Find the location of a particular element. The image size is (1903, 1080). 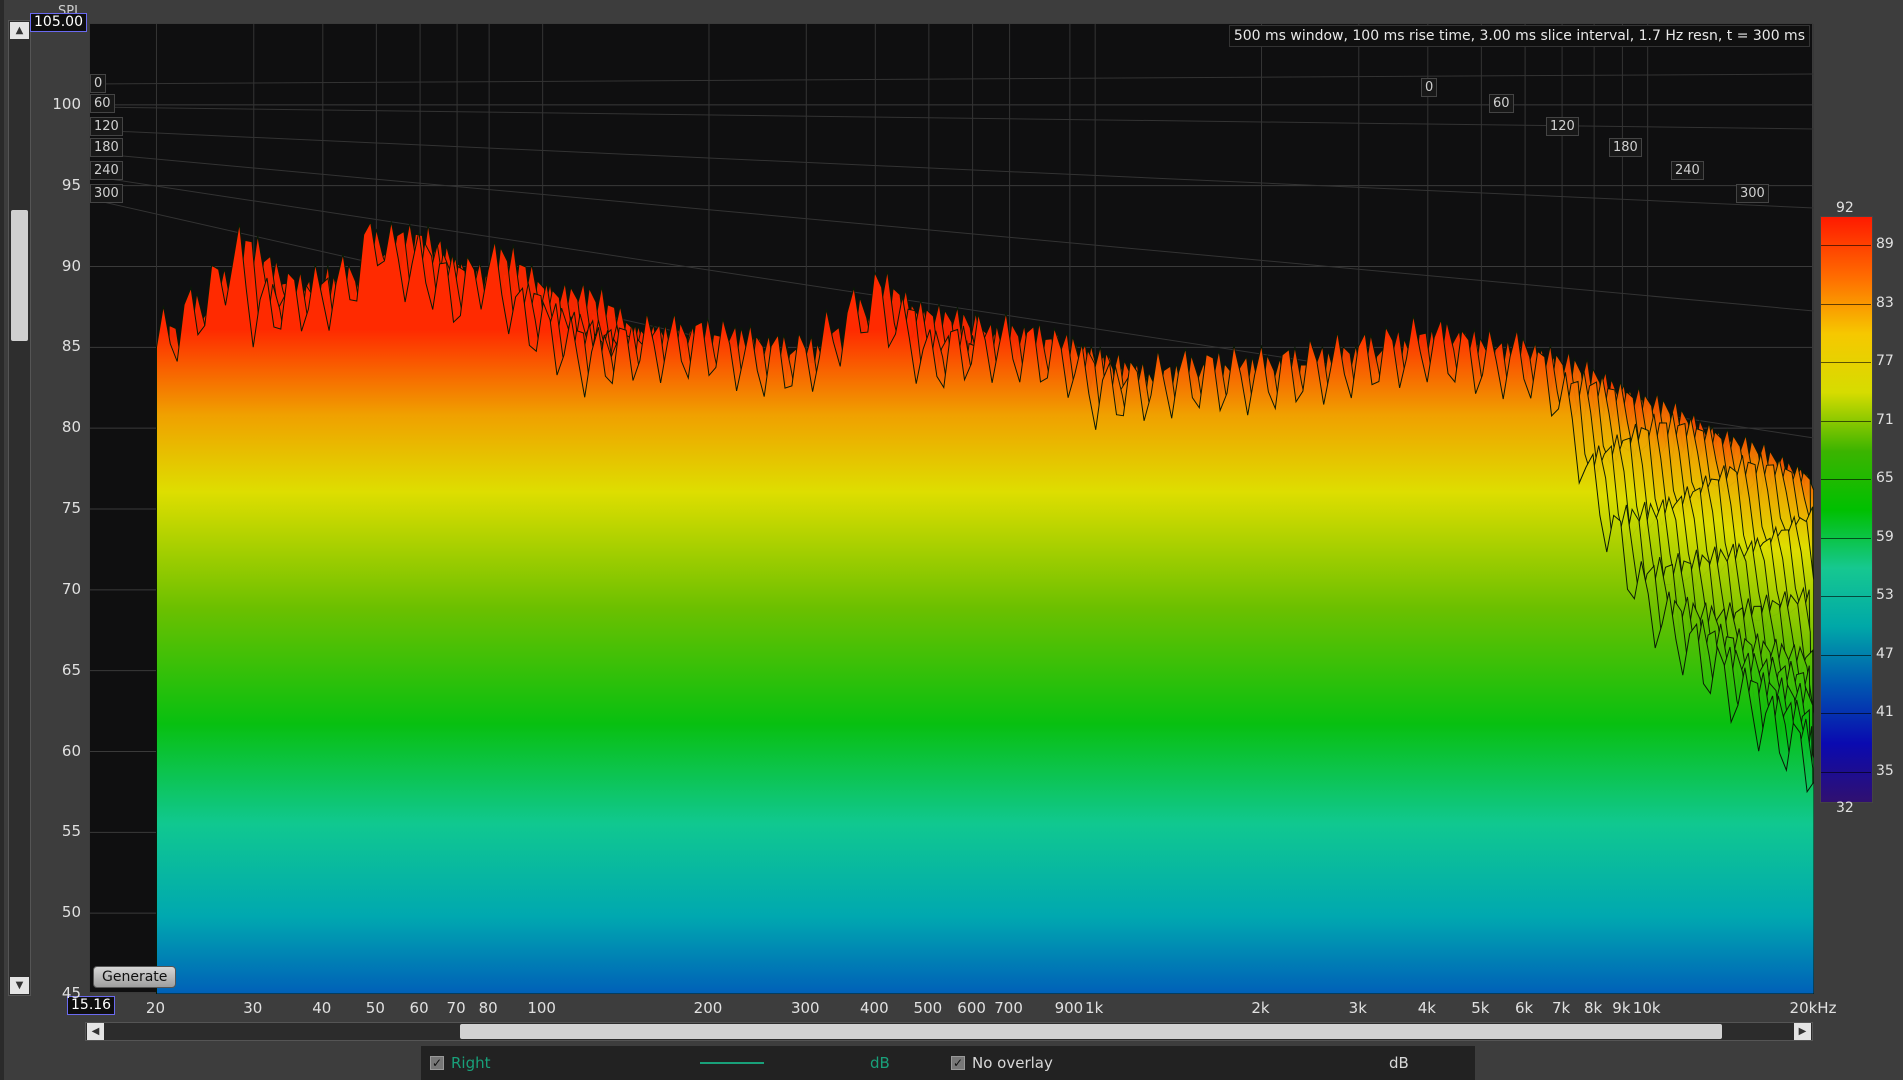

color-scale-label: 77 is located at coordinates (1885, 361).